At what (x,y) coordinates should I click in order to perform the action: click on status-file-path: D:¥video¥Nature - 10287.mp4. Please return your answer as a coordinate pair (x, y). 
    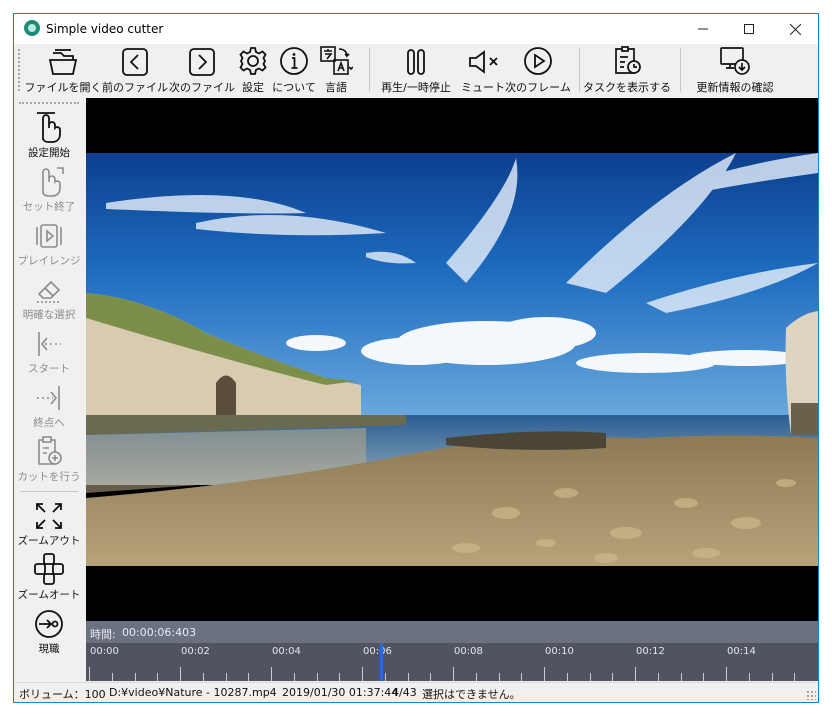
    Looking at the image, I should click on (193, 692).